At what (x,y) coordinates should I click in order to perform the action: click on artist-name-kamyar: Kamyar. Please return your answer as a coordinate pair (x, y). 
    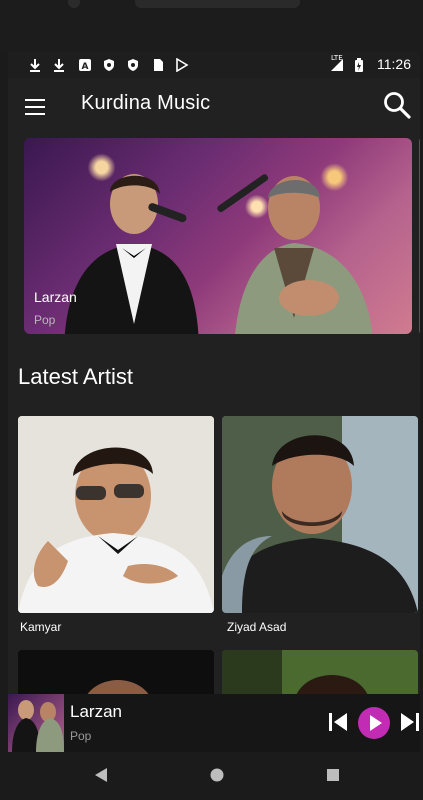
    Looking at the image, I should click on (41, 627).